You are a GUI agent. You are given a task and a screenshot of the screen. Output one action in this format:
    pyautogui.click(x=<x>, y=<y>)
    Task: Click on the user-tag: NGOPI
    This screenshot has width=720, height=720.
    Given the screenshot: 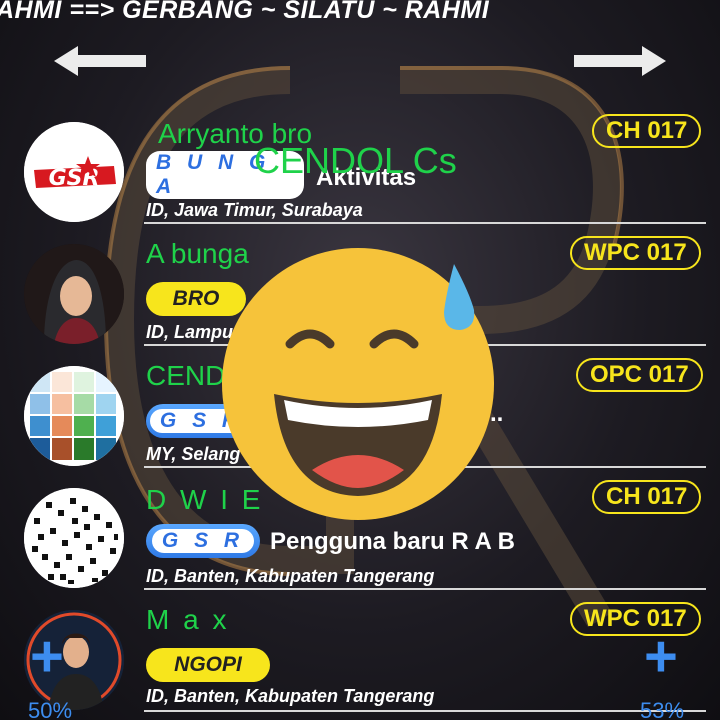 What is the action you would take?
    pyautogui.click(x=208, y=665)
    